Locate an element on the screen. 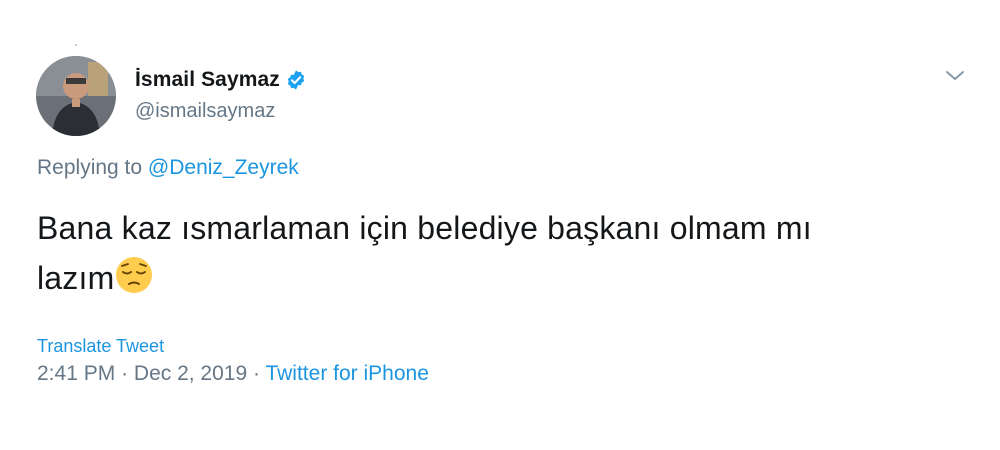  replying-to-line: Replying to @Deniz_Zeyrek is located at coordinates (168, 168).